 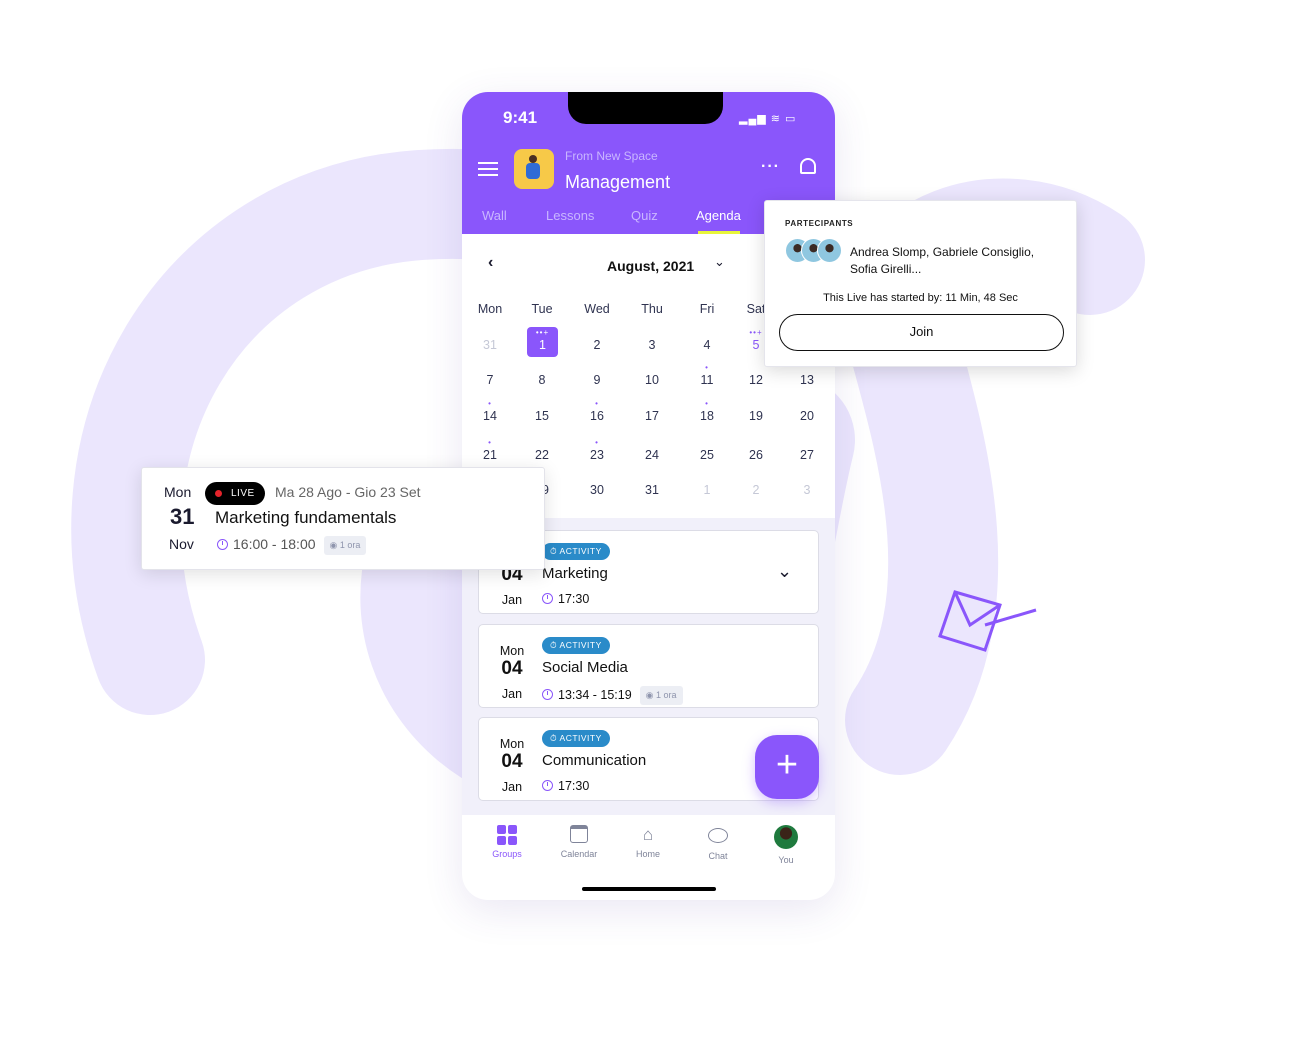 What do you see at coordinates (494, 215) in the screenshot?
I see `tab-wall: Wall` at bounding box center [494, 215].